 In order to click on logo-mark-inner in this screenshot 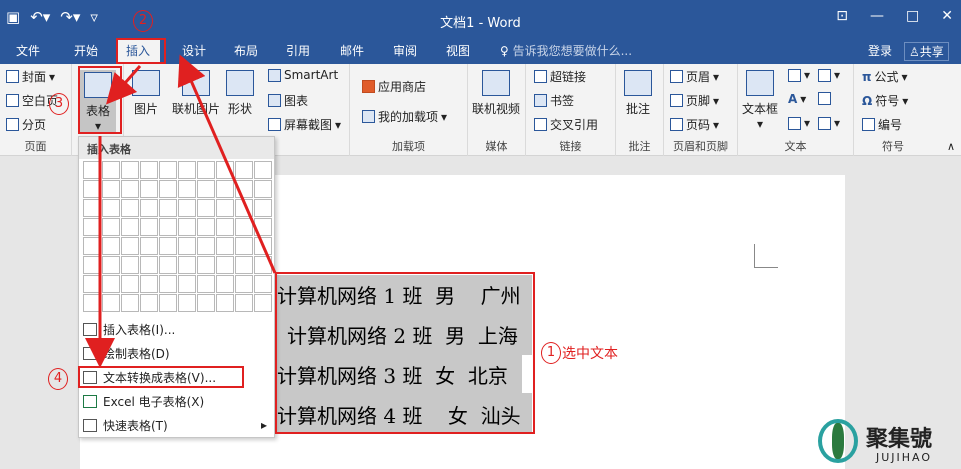, I will do `click(838, 441)`.